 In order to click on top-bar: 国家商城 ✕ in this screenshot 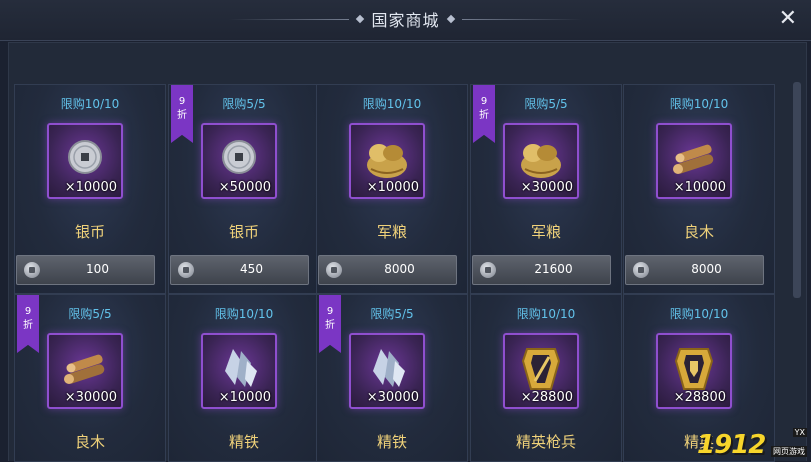, I will do `click(405, 20)`.